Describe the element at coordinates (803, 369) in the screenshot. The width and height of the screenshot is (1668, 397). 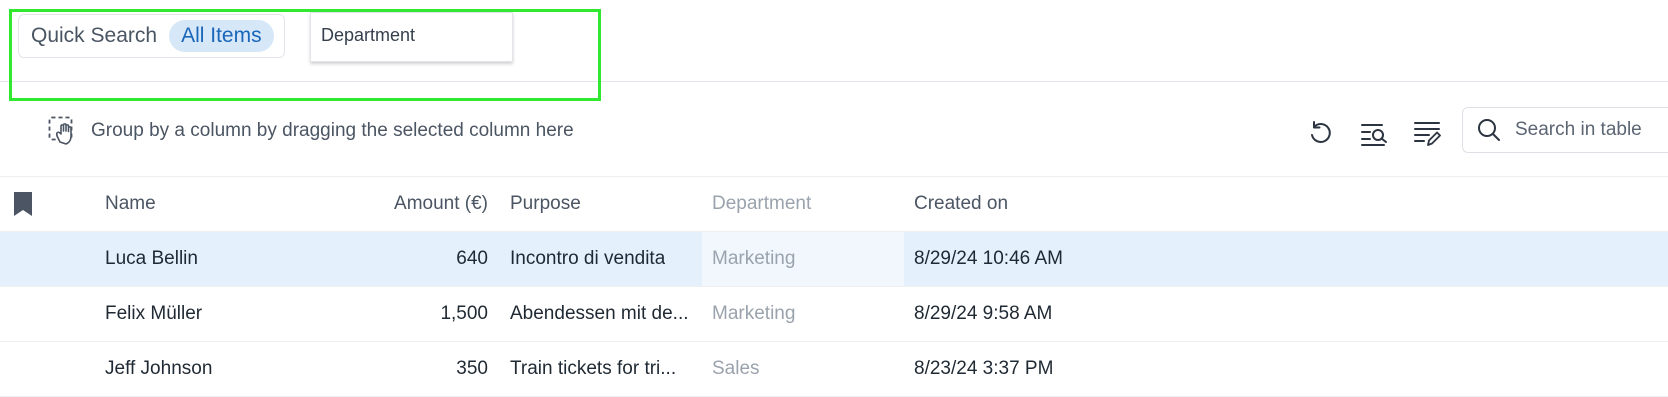
I see `cell-department: Sales` at that location.